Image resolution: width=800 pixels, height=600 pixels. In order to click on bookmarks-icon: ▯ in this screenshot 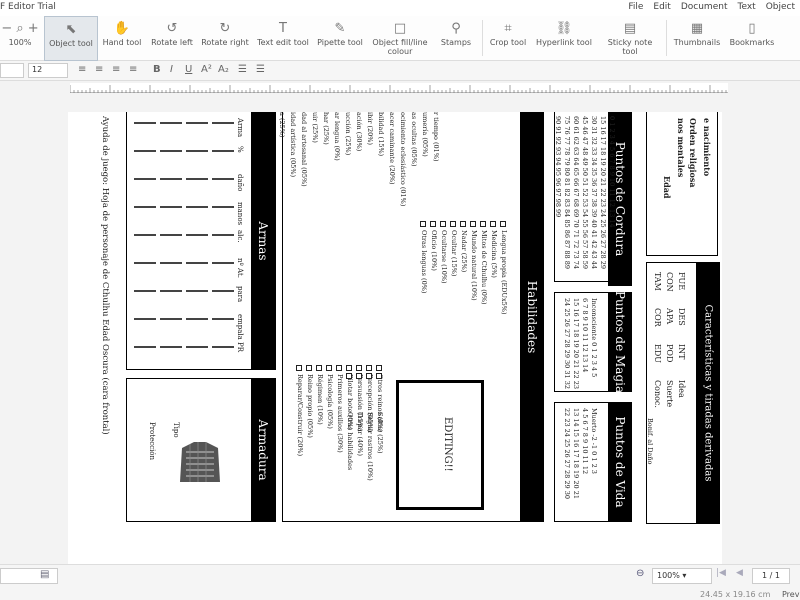, I will do `click(752, 28)`.